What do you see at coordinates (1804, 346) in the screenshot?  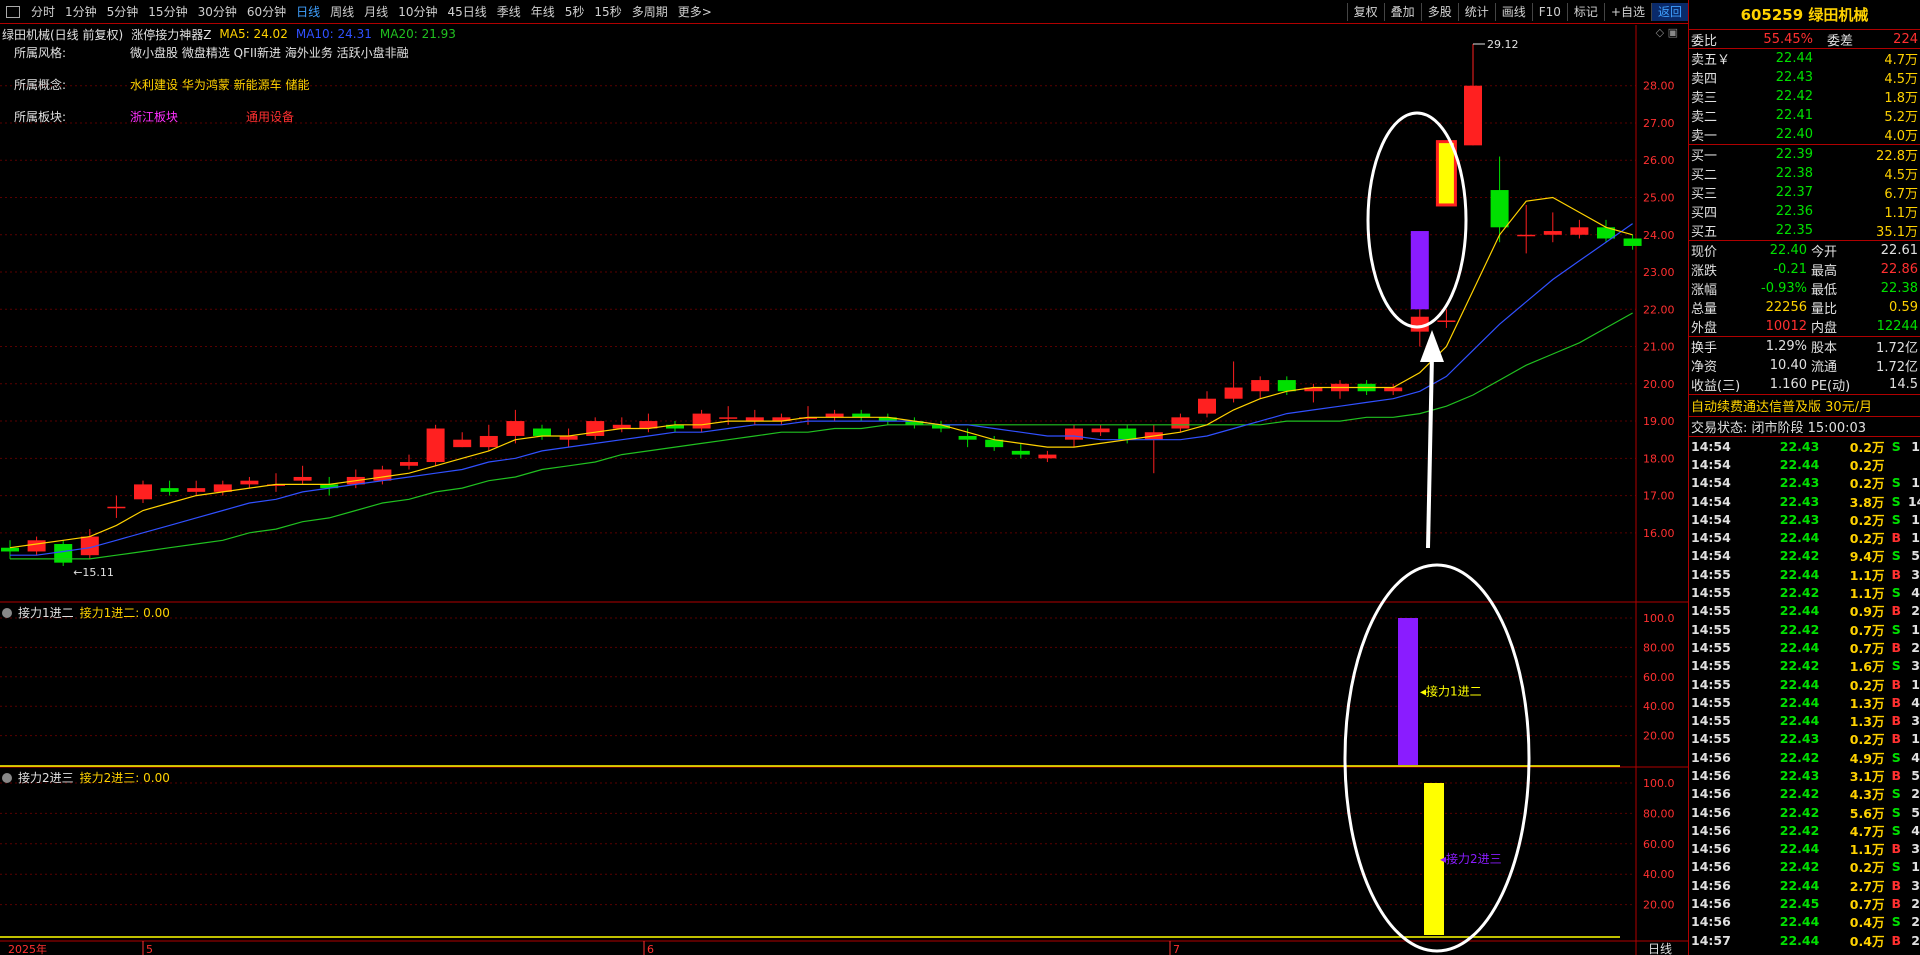 I see `stat2-row-0: 换手 1.29% 股本 1.72亿` at bounding box center [1804, 346].